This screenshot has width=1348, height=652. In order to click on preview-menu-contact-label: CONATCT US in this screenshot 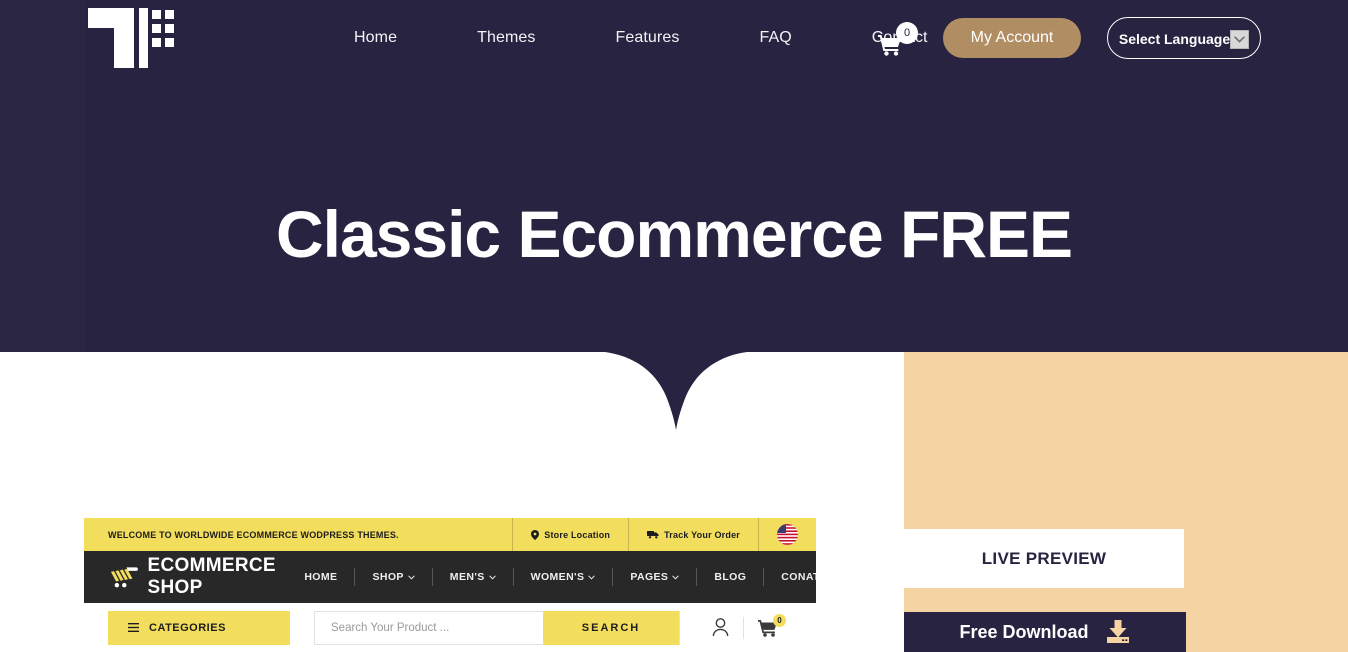, I will do `click(798, 577)`.